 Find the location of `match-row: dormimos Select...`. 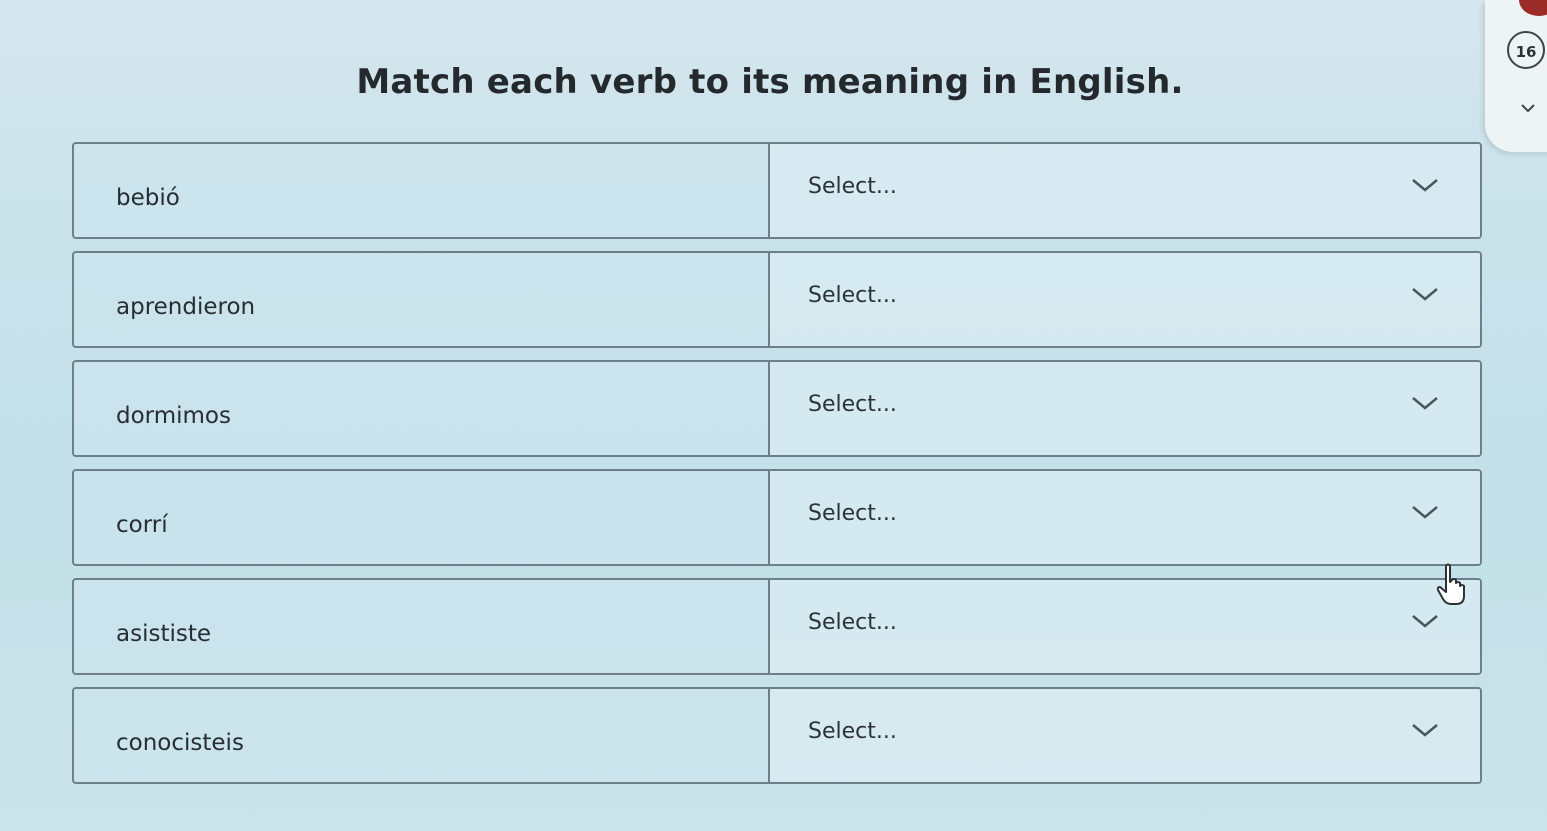

match-row: dormimos Select... is located at coordinates (777, 408).